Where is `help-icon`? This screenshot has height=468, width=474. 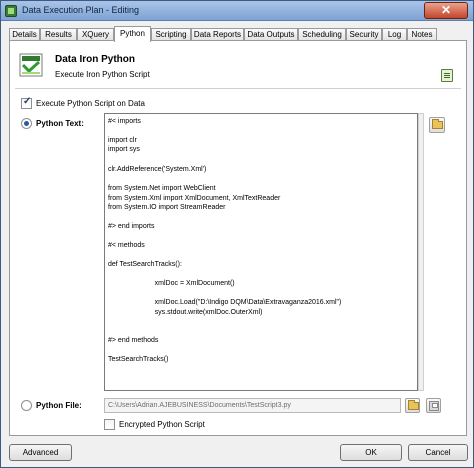
help-icon is located at coordinates (447, 75).